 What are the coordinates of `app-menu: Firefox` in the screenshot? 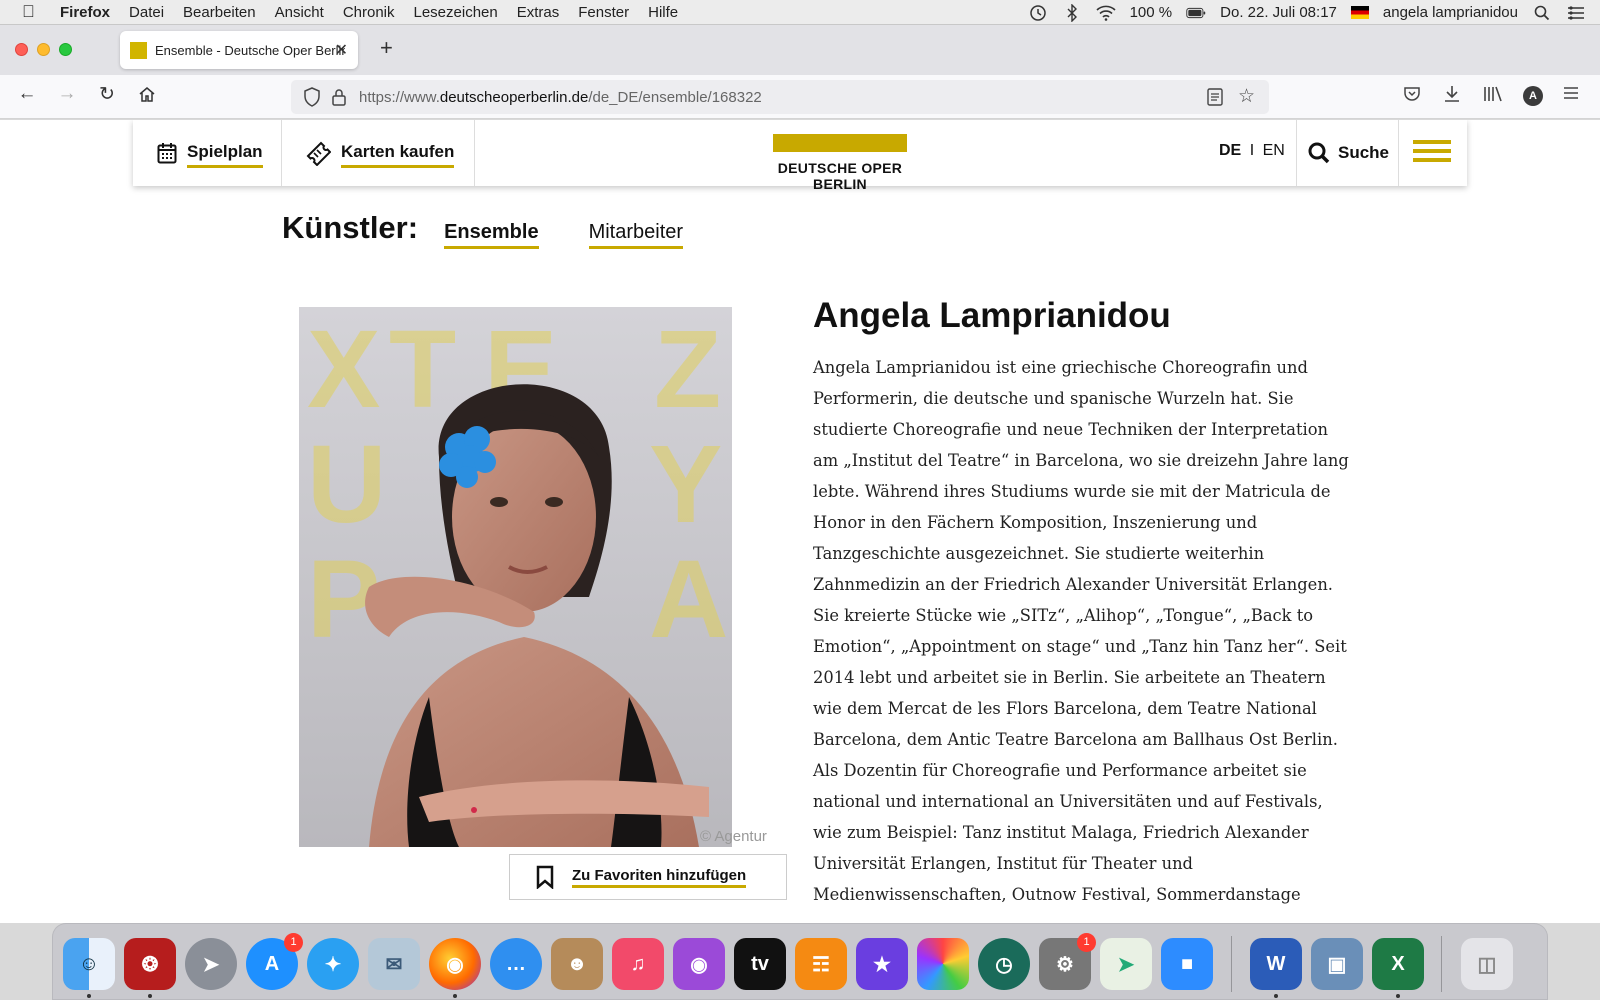 It's located at (85, 12).